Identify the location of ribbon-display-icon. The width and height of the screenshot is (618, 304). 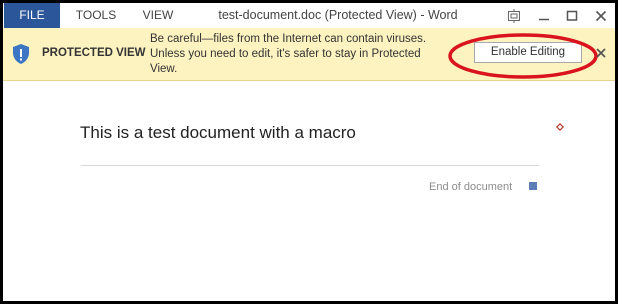
(514, 16).